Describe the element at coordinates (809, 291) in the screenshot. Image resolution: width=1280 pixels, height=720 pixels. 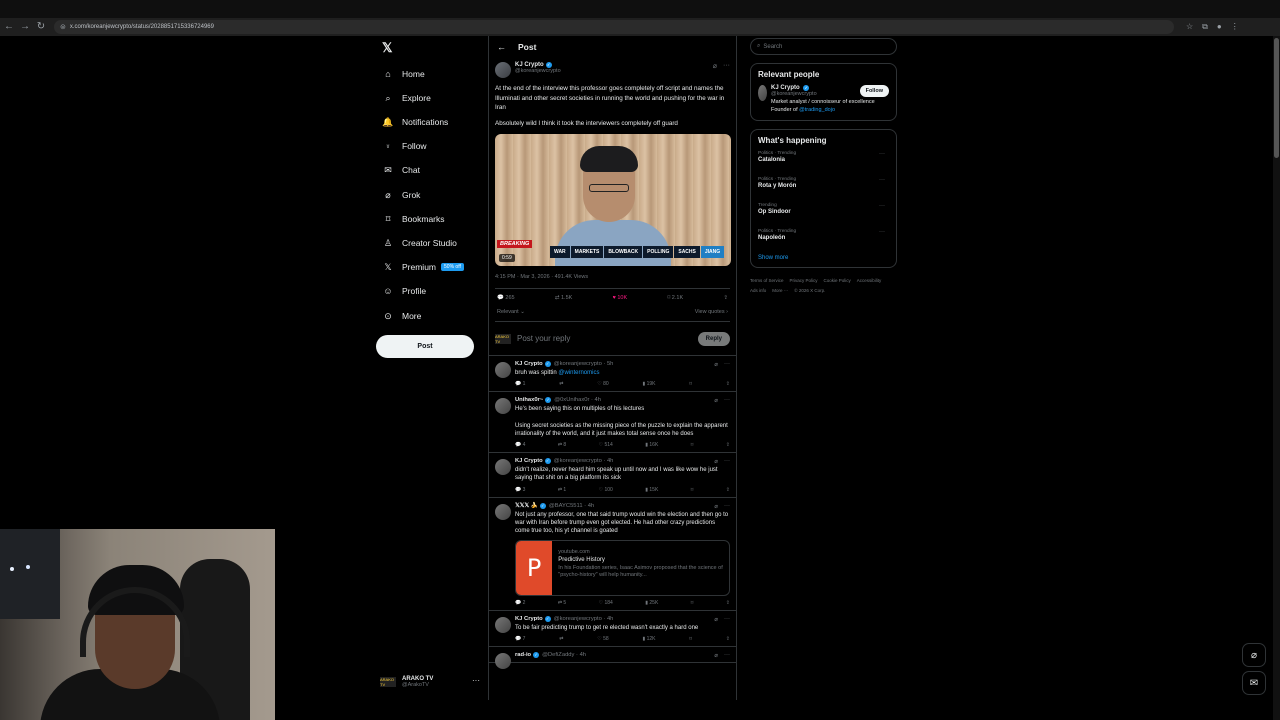
I see `footer-link: © 2026 X Corp.` at that location.